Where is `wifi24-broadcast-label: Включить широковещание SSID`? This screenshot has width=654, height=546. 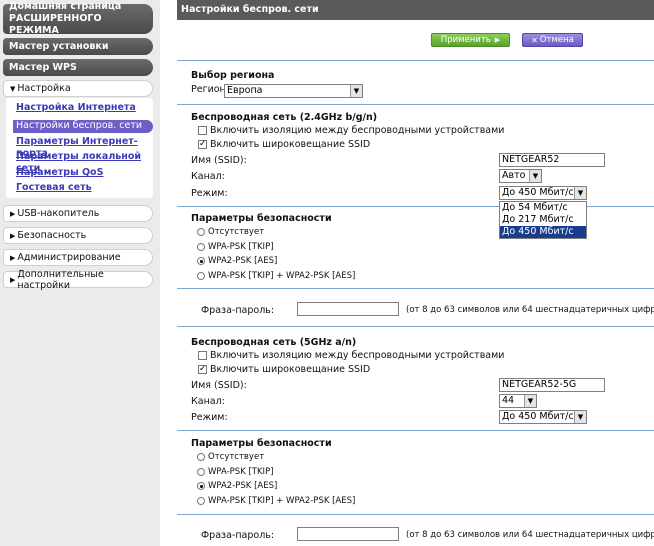 wifi24-broadcast-label: Включить широковещание SSID is located at coordinates (290, 144).